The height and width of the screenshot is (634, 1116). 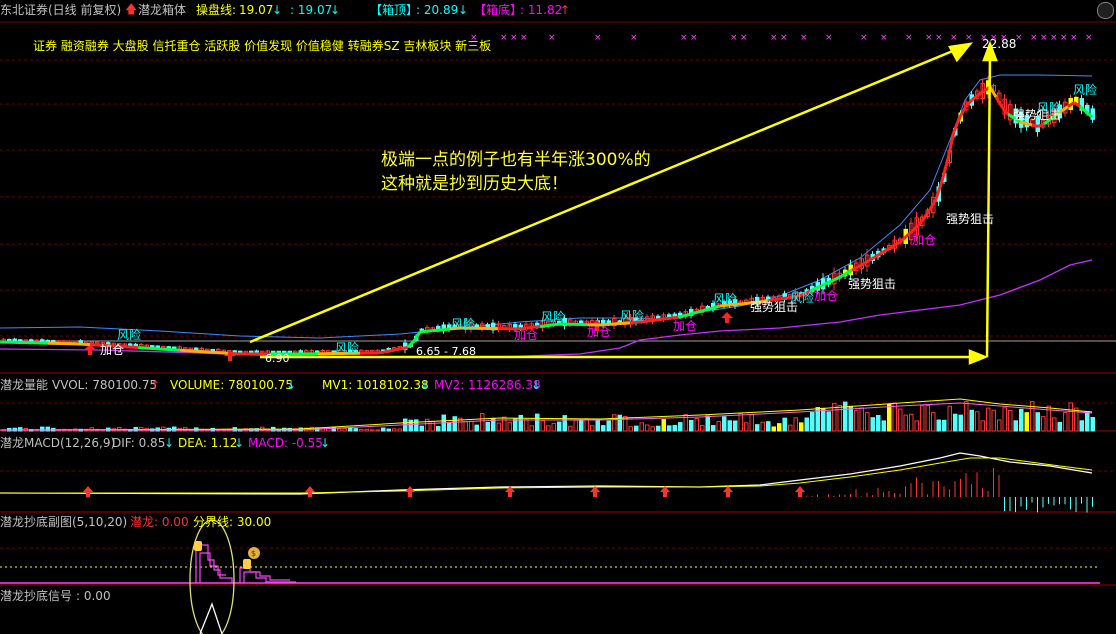 I want to click on macd-dea-line, so click(x=546, y=475).